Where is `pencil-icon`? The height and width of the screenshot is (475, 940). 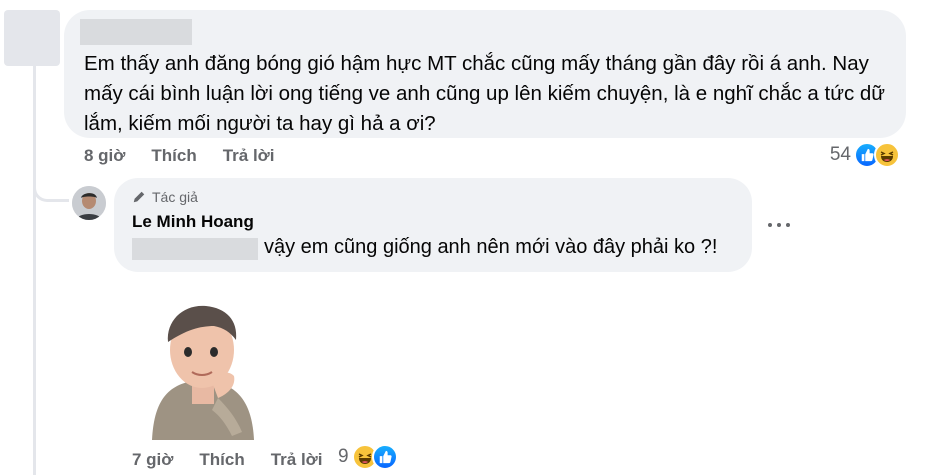
pencil-icon is located at coordinates (139, 197).